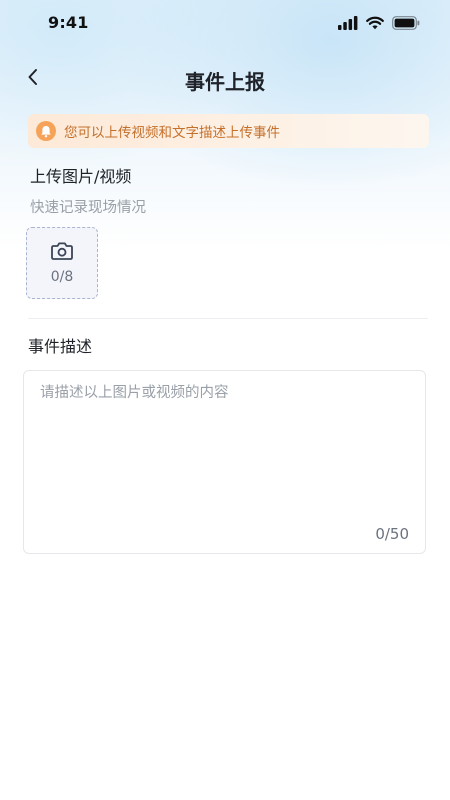 Image resolution: width=450 pixels, height=800 pixels. What do you see at coordinates (375, 24) in the screenshot?
I see `wifi-icon` at bounding box center [375, 24].